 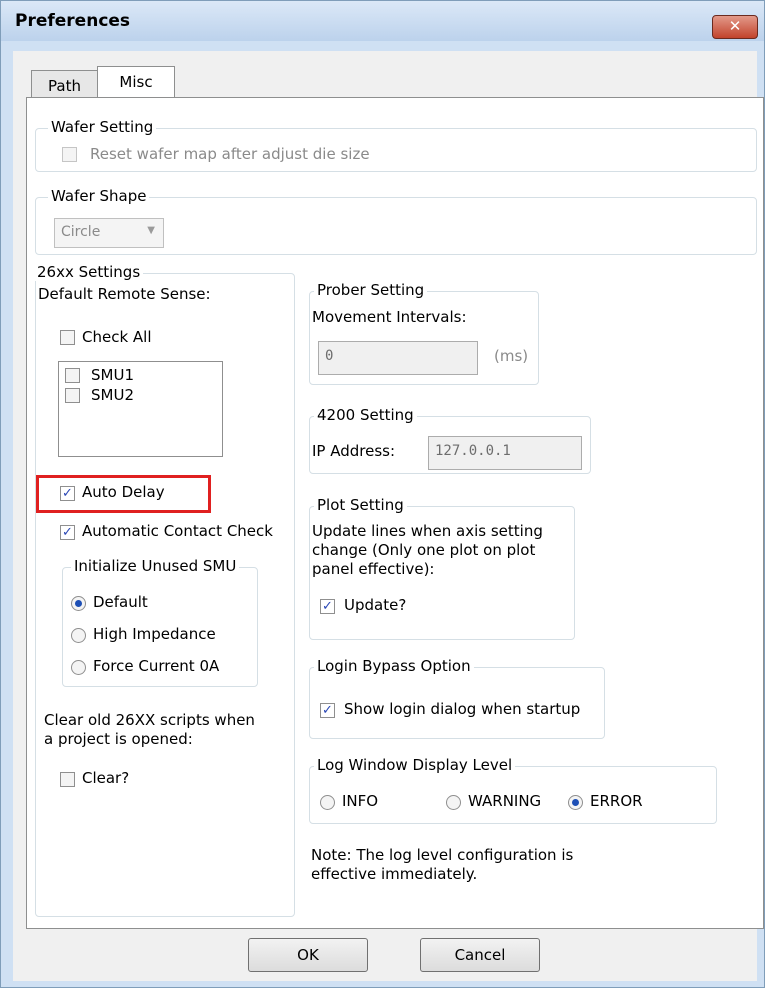 I want to click on check-all-label: Check All, so click(x=117, y=337).